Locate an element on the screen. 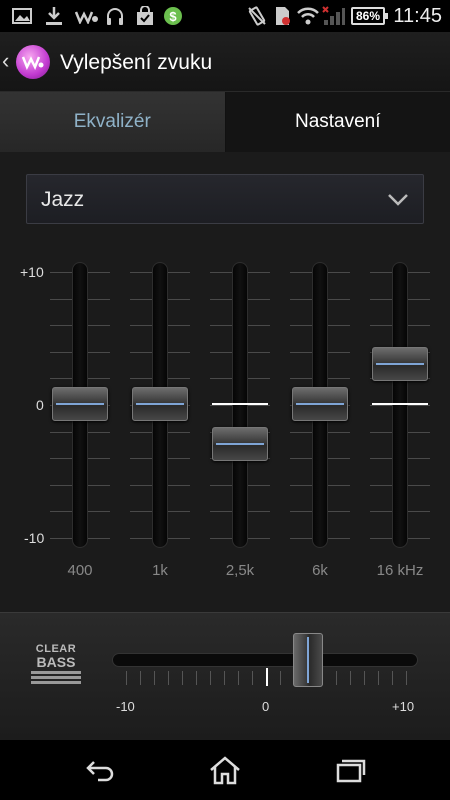 The width and height of the screenshot is (450, 800). clear-bass-logo-bottom: BASS is located at coordinates (56, 662).